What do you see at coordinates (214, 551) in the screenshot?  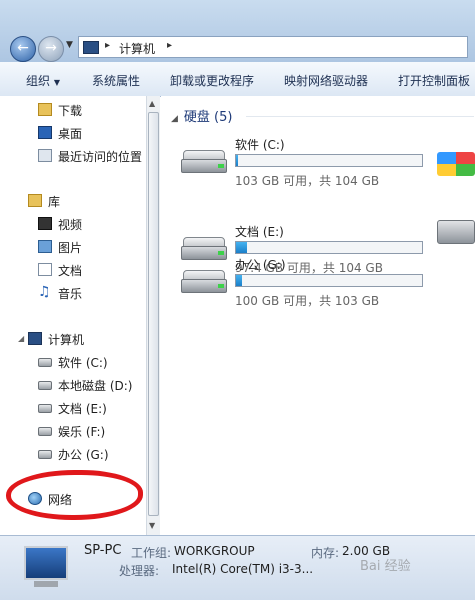 I see `workgroup-value: WORKGROUP` at bounding box center [214, 551].